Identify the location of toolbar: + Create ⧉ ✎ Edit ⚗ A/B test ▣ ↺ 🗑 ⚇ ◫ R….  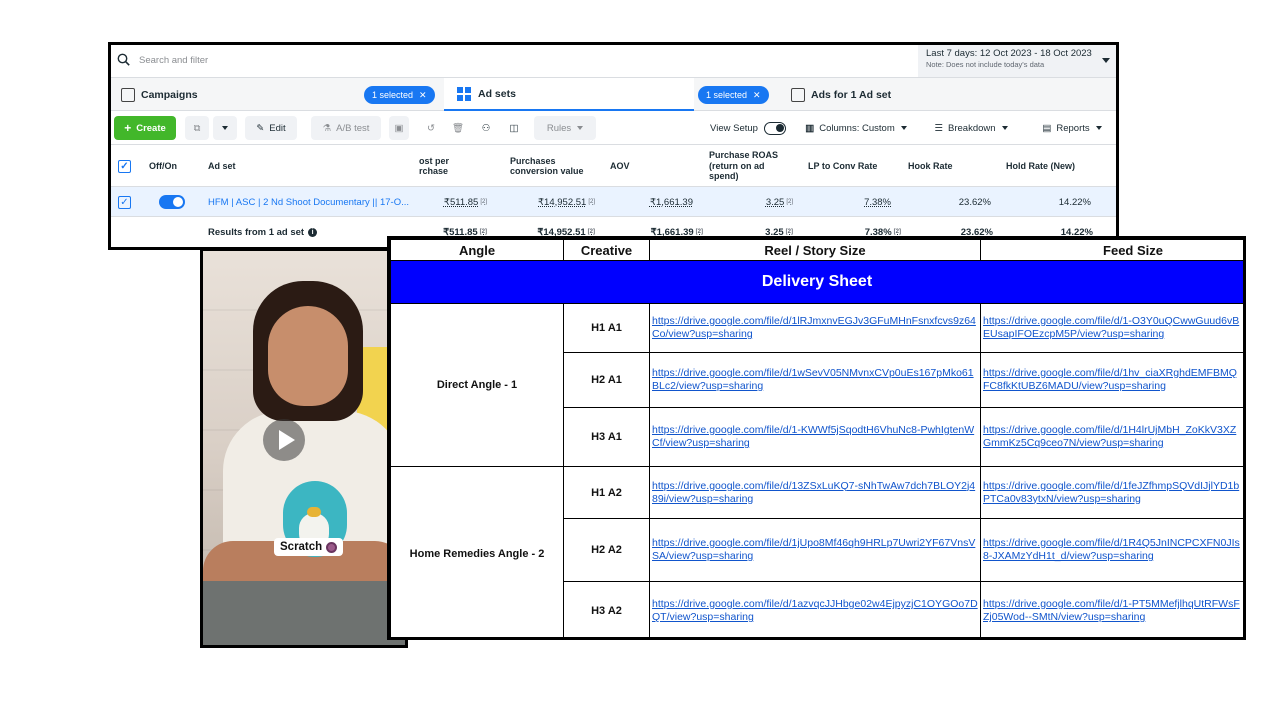
(613, 128).